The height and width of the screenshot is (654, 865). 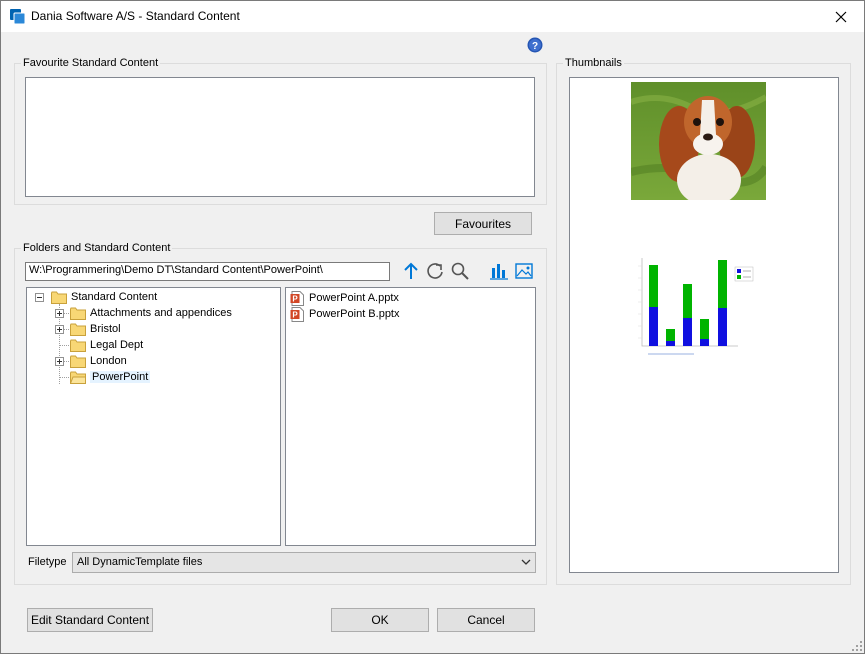 What do you see at coordinates (354, 298) in the screenshot?
I see `file-name: PowerPoint A.pptx` at bounding box center [354, 298].